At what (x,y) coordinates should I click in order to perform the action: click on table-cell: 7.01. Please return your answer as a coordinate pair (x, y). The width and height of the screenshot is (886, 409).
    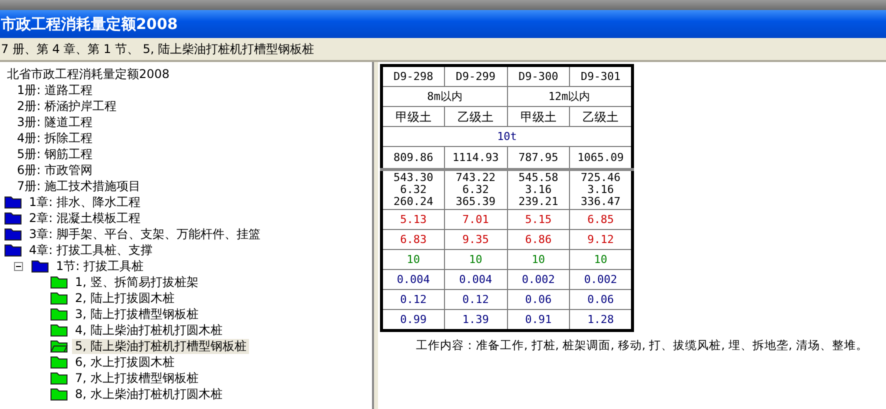
    Looking at the image, I should click on (475, 220).